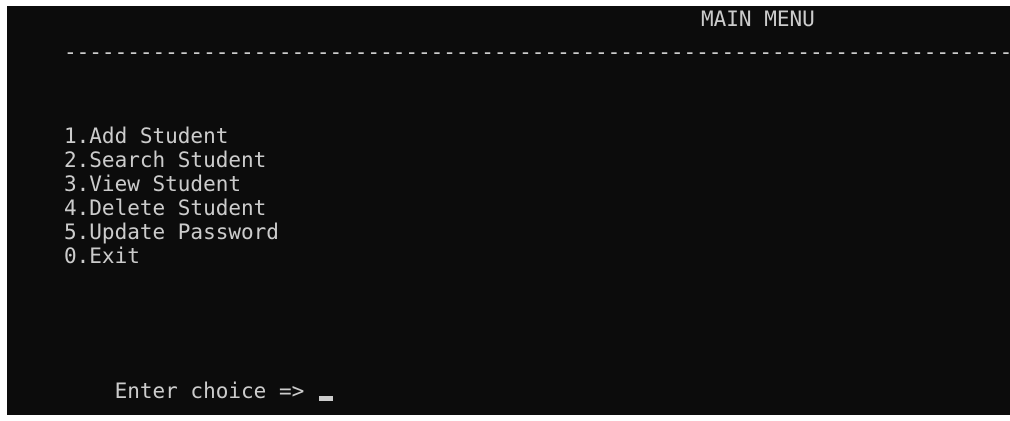 This screenshot has height=421, width=1010. What do you see at coordinates (165, 160) in the screenshot?
I see `menu-item-search-student: 2.Search Student` at bounding box center [165, 160].